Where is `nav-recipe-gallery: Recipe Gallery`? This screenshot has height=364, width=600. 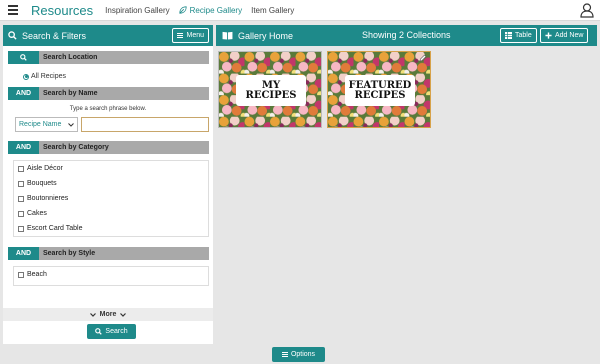
nav-recipe-gallery: Recipe Gallery is located at coordinates (210, 10).